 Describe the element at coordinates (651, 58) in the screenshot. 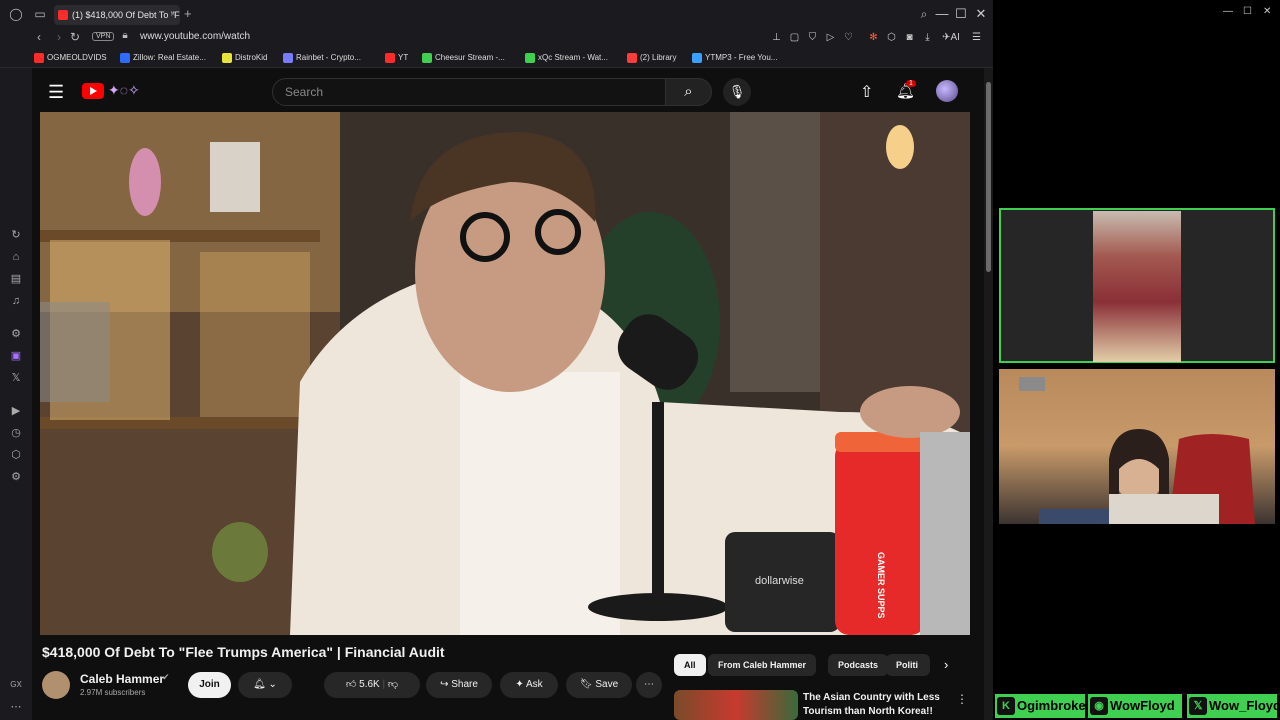

I see `bookmark-item: (2) Library` at that location.